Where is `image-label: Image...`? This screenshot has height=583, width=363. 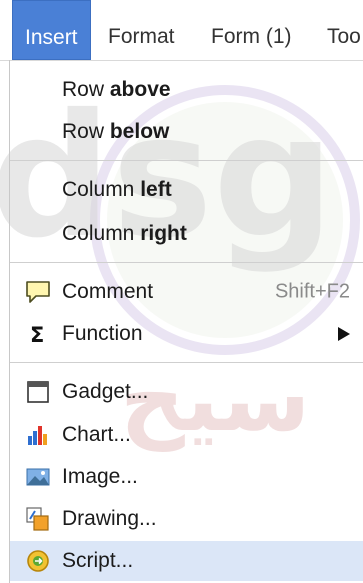 image-label: Image... is located at coordinates (100, 476).